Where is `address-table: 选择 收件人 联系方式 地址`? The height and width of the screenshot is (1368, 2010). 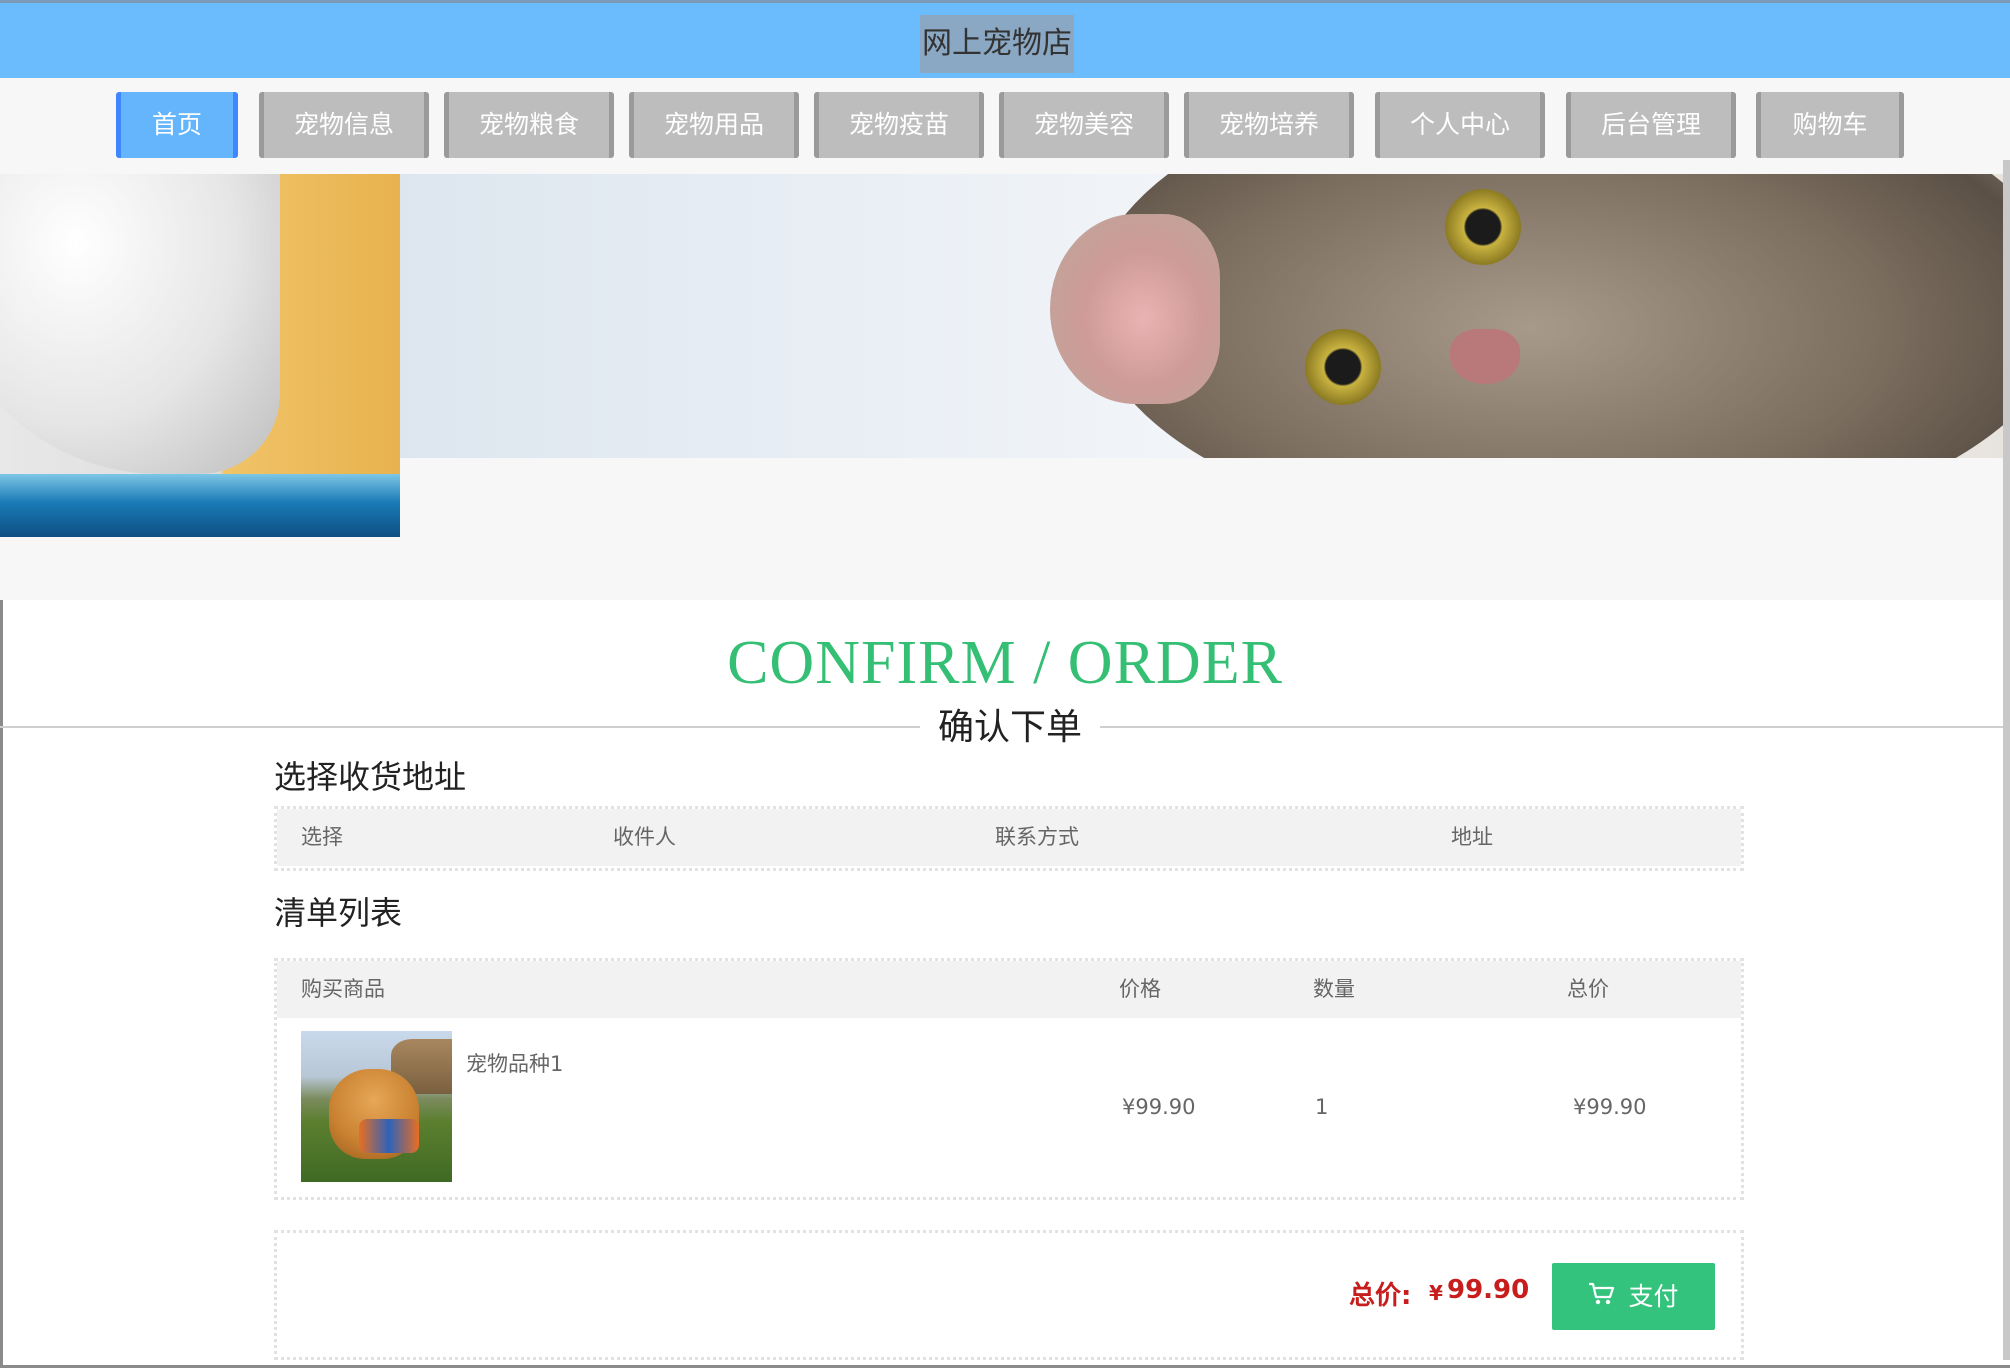
address-table: 选择 收件人 联系方式 地址 is located at coordinates (1009, 838).